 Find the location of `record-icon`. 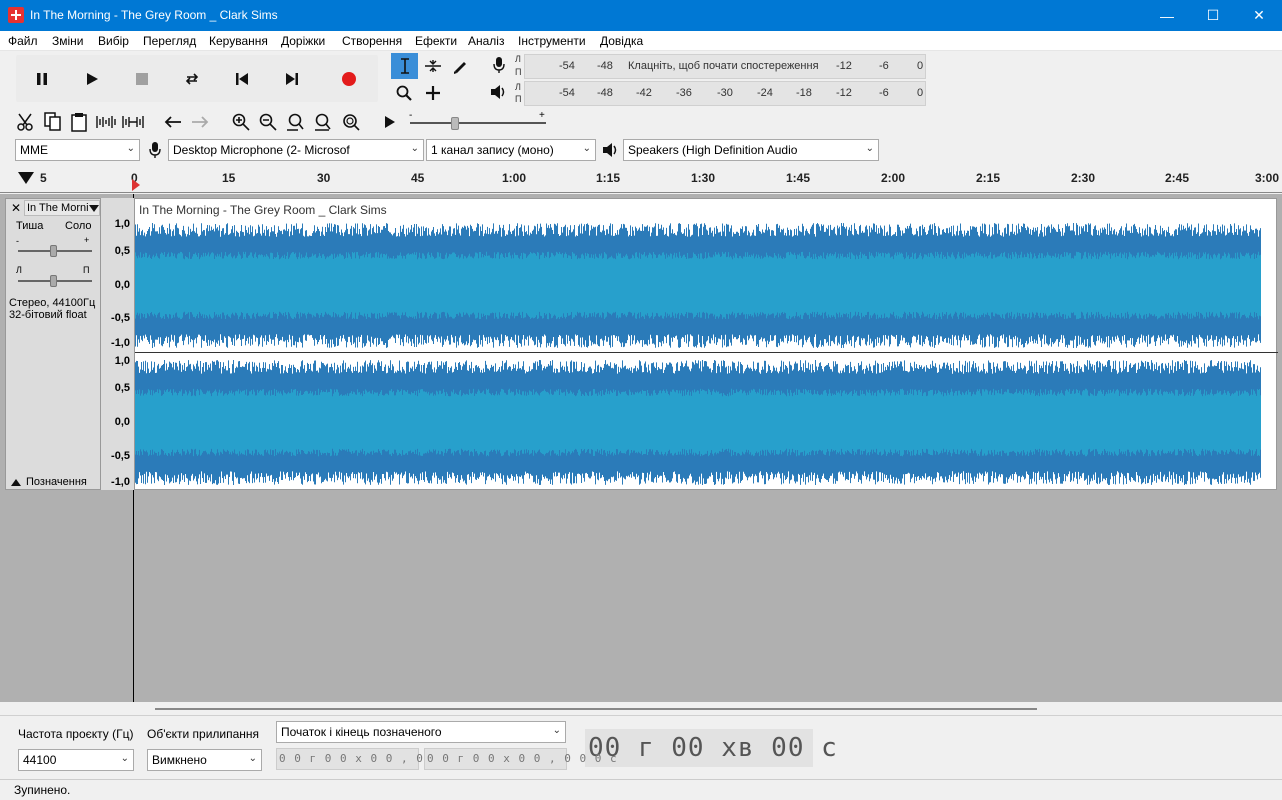

record-icon is located at coordinates (349, 79).